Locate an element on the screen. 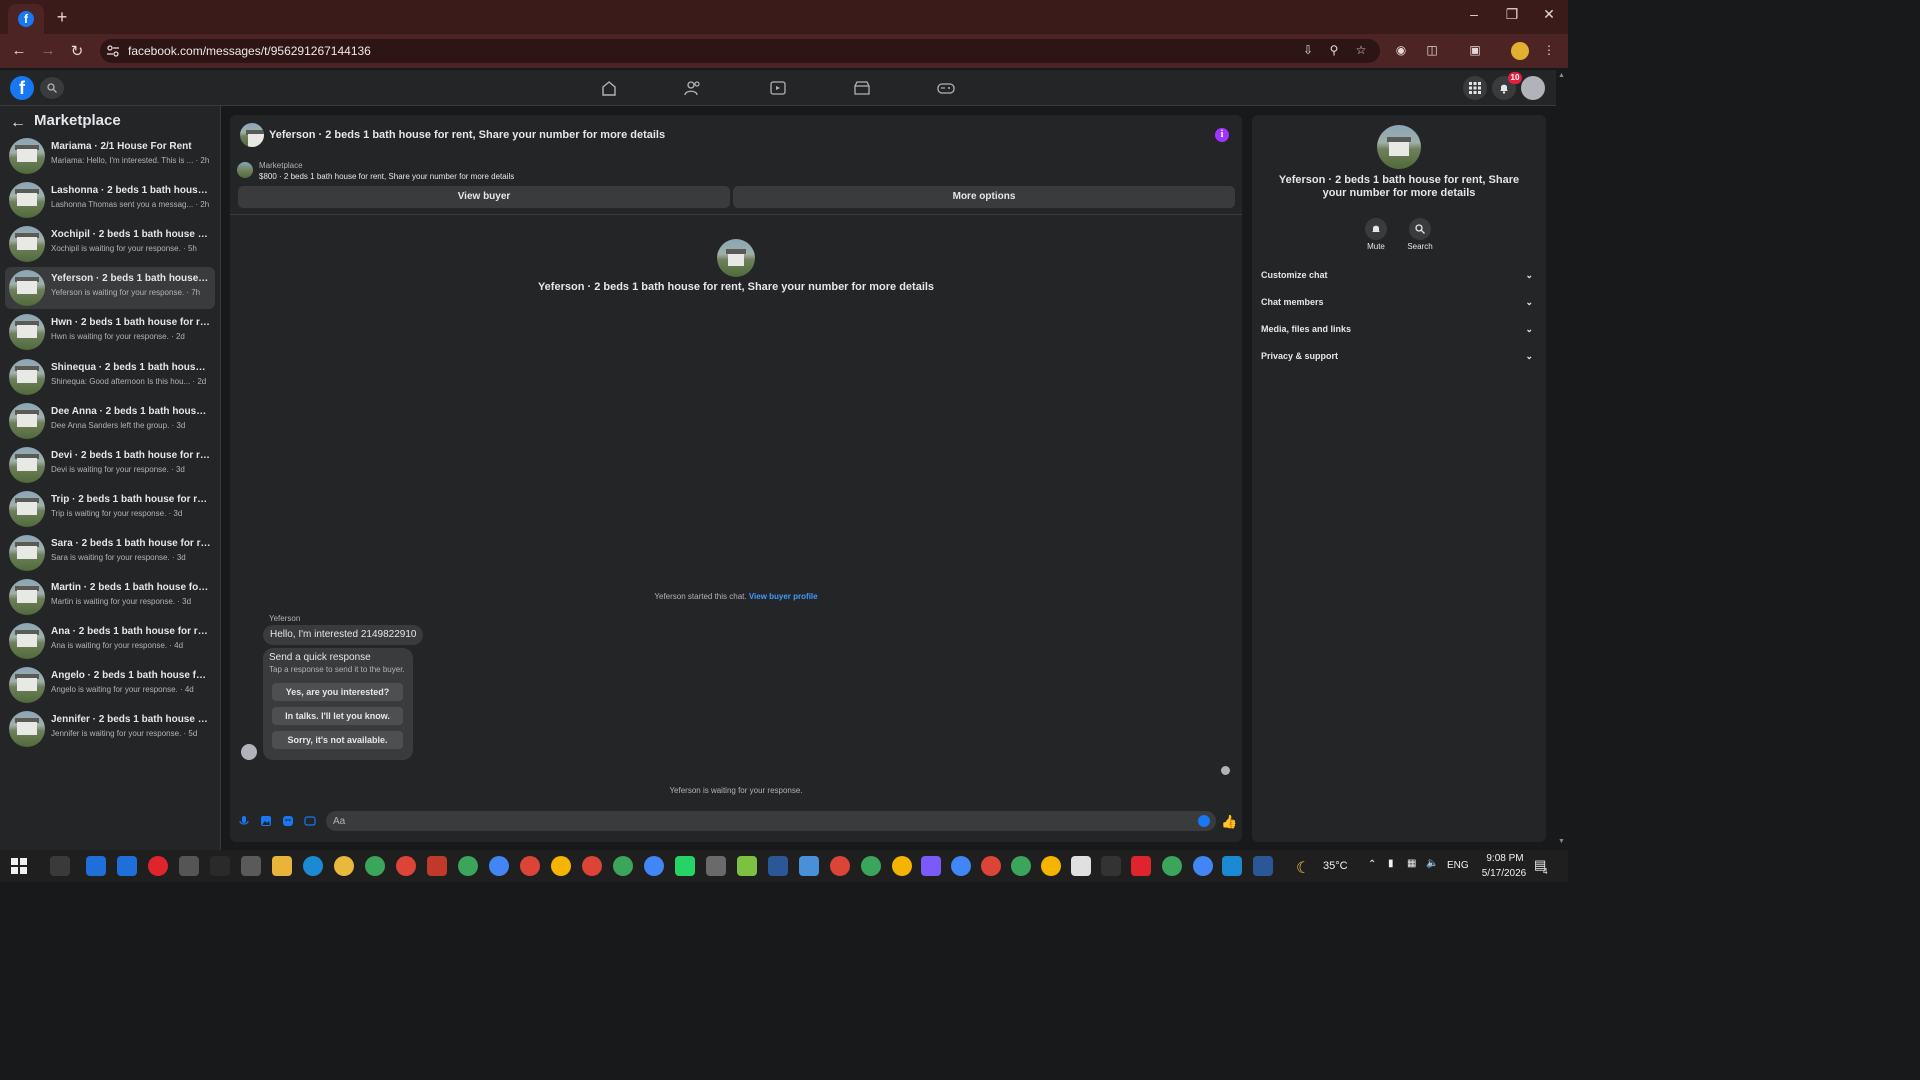 This screenshot has height=1080, width=1920. chatgpt-icon is located at coordinates (189, 866).